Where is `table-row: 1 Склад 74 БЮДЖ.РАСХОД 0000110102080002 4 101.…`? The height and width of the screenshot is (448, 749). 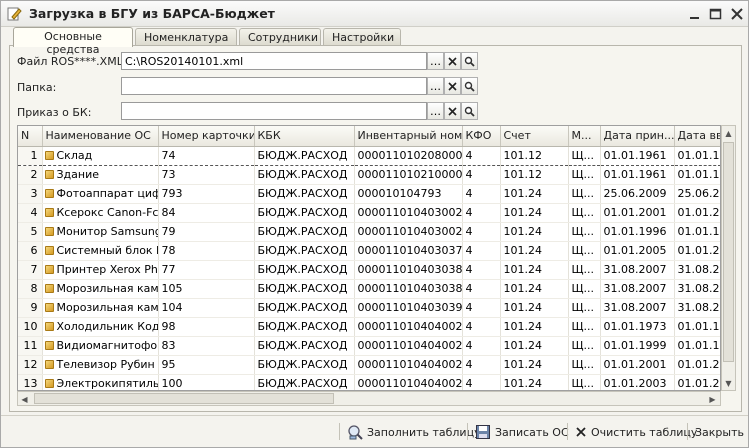 table-row: 1 Склад 74 БЮДЖ.РАСХОД 0000110102080002 4 101.… is located at coordinates (369, 155).